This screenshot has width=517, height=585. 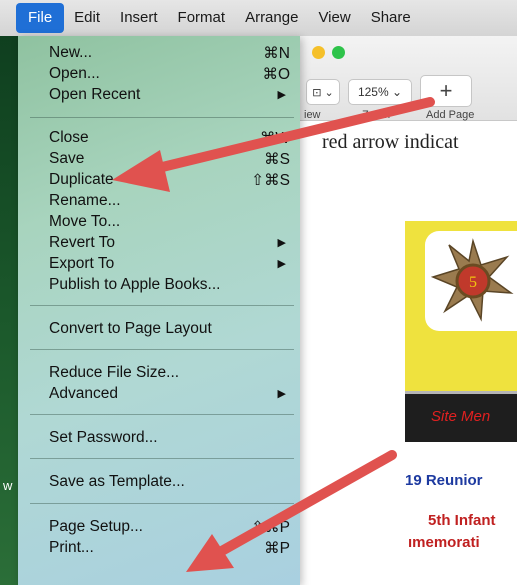 What do you see at coordinates (390, 142) in the screenshot?
I see `document-text: red arrow indicat` at bounding box center [390, 142].